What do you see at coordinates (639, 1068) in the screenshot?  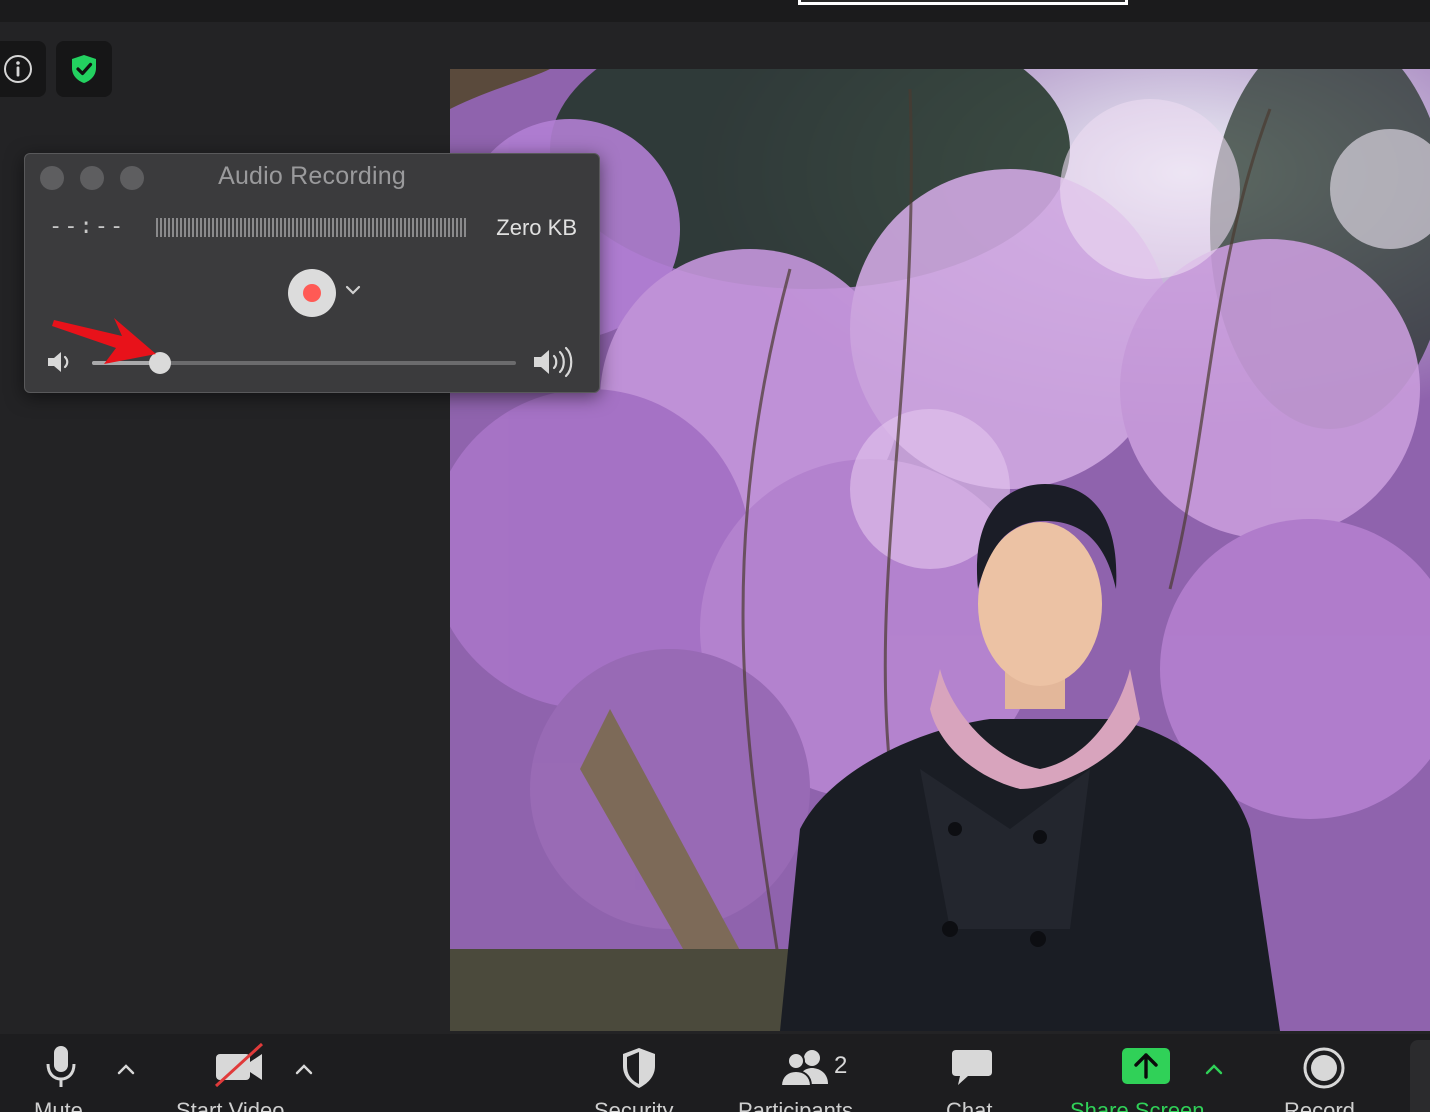 I see `shield-icon` at bounding box center [639, 1068].